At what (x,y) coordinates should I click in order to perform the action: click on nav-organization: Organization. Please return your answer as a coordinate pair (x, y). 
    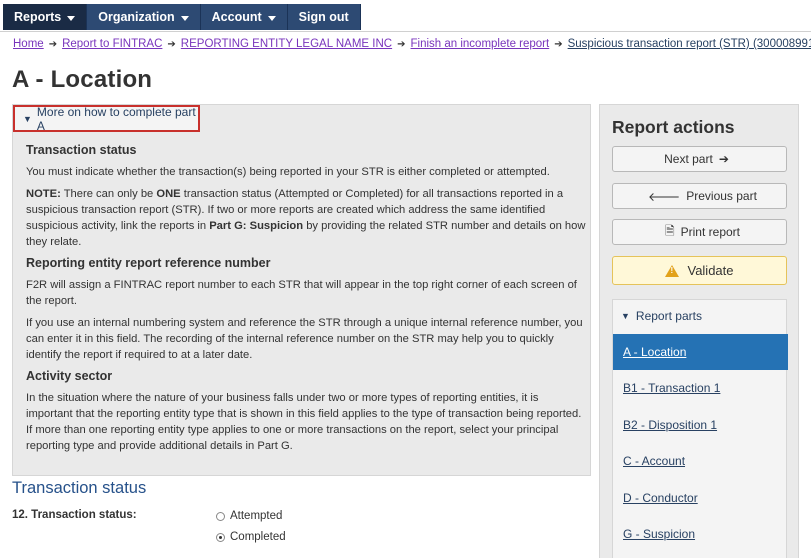
    Looking at the image, I should click on (144, 17).